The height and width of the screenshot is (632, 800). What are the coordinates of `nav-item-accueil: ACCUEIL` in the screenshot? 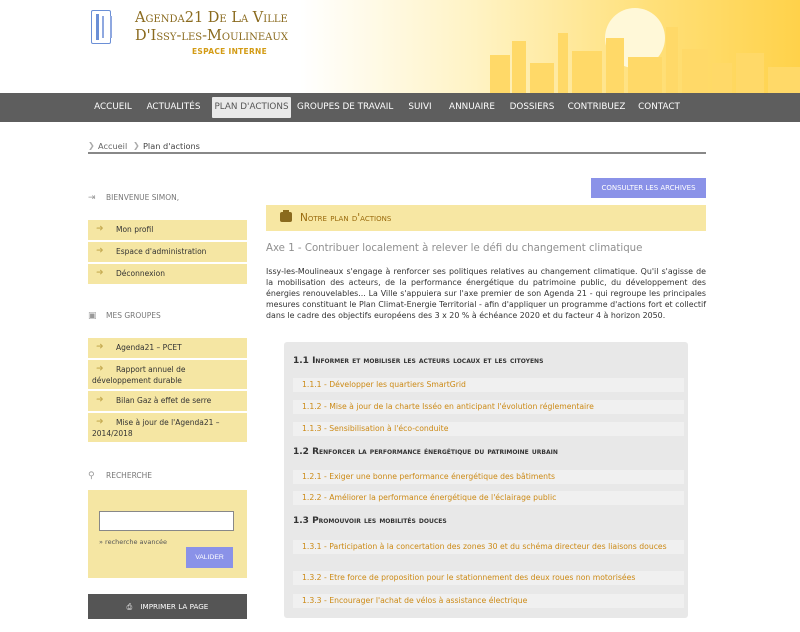 It's located at (113, 107).